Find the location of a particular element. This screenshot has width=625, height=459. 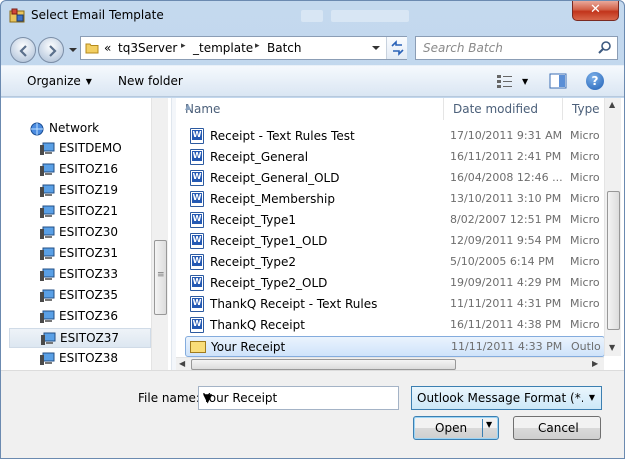

nav-computer-label: ESITDEMO is located at coordinates (90, 148).